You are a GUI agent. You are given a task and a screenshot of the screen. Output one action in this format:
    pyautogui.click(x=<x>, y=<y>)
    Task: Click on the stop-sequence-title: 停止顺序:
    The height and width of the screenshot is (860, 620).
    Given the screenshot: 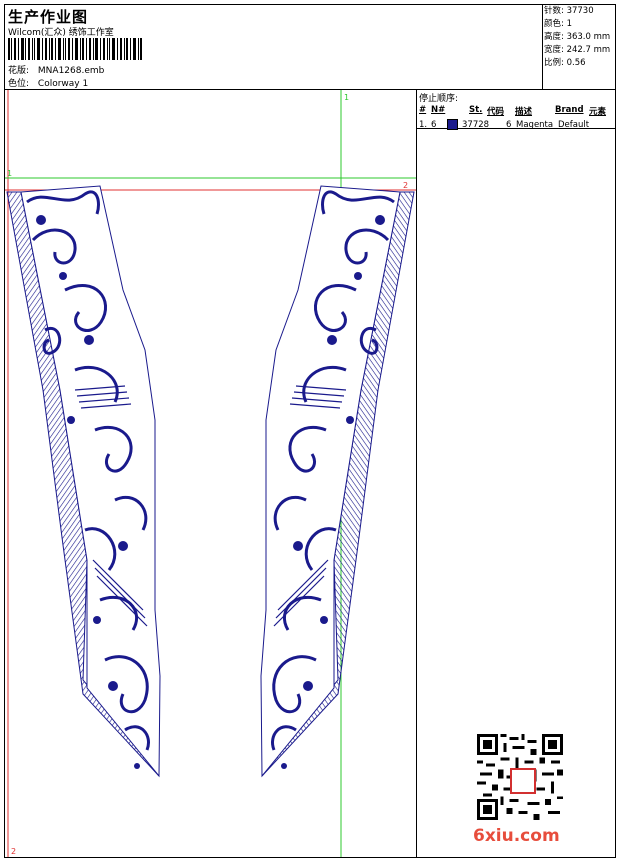 What is the action you would take?
    pyautogui.click(x=439, y=99)
    